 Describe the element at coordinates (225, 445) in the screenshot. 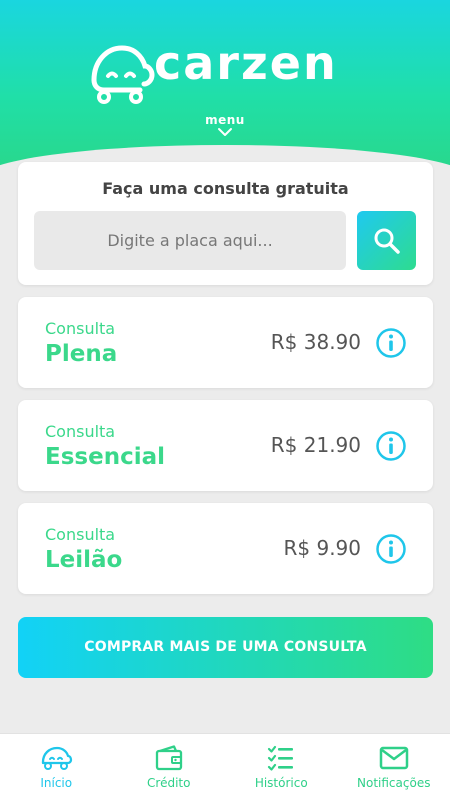

I see `offer-card-essencial: Consulta Essencial R$ 21.90` at that location.